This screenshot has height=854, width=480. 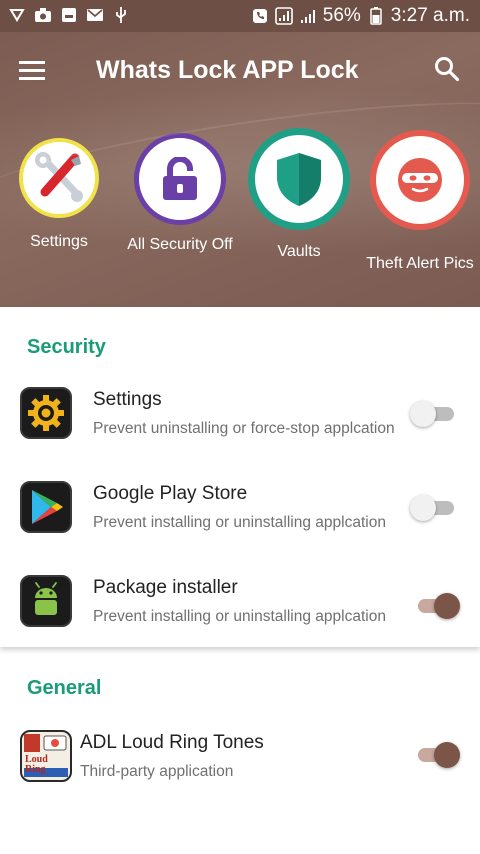 I want to click on app-title: Whats Lock APP Lock, so click(x=227, y=70).